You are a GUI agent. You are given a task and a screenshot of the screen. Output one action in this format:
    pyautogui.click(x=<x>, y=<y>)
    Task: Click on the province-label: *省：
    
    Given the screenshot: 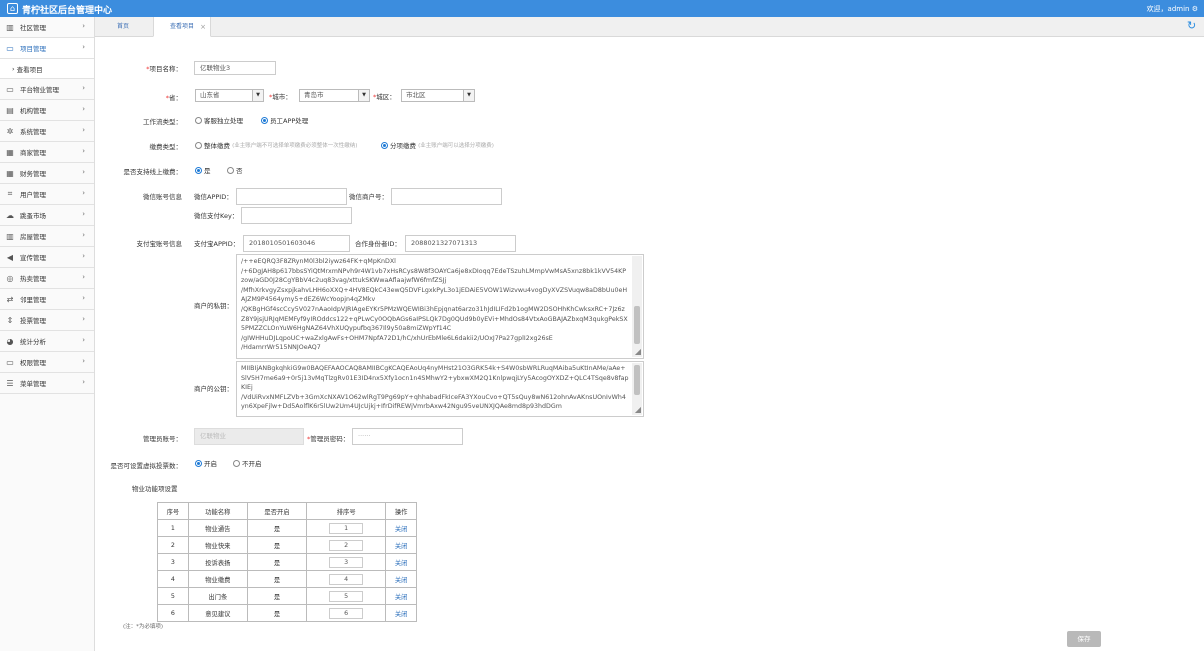 What is the action you would take?
    pyautogui.click(x=173, y=98)
    